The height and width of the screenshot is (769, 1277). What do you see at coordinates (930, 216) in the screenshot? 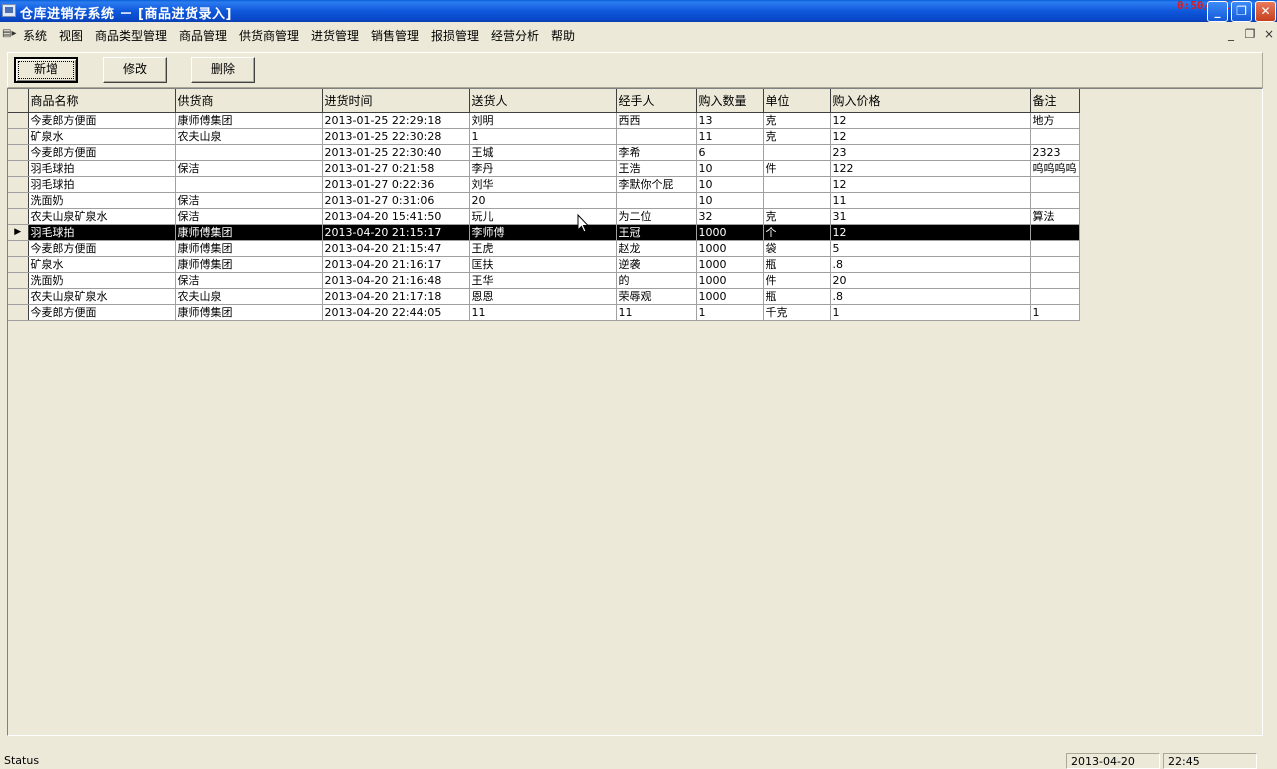
I see `table-cell: 31` at bounding box center [930, 216].